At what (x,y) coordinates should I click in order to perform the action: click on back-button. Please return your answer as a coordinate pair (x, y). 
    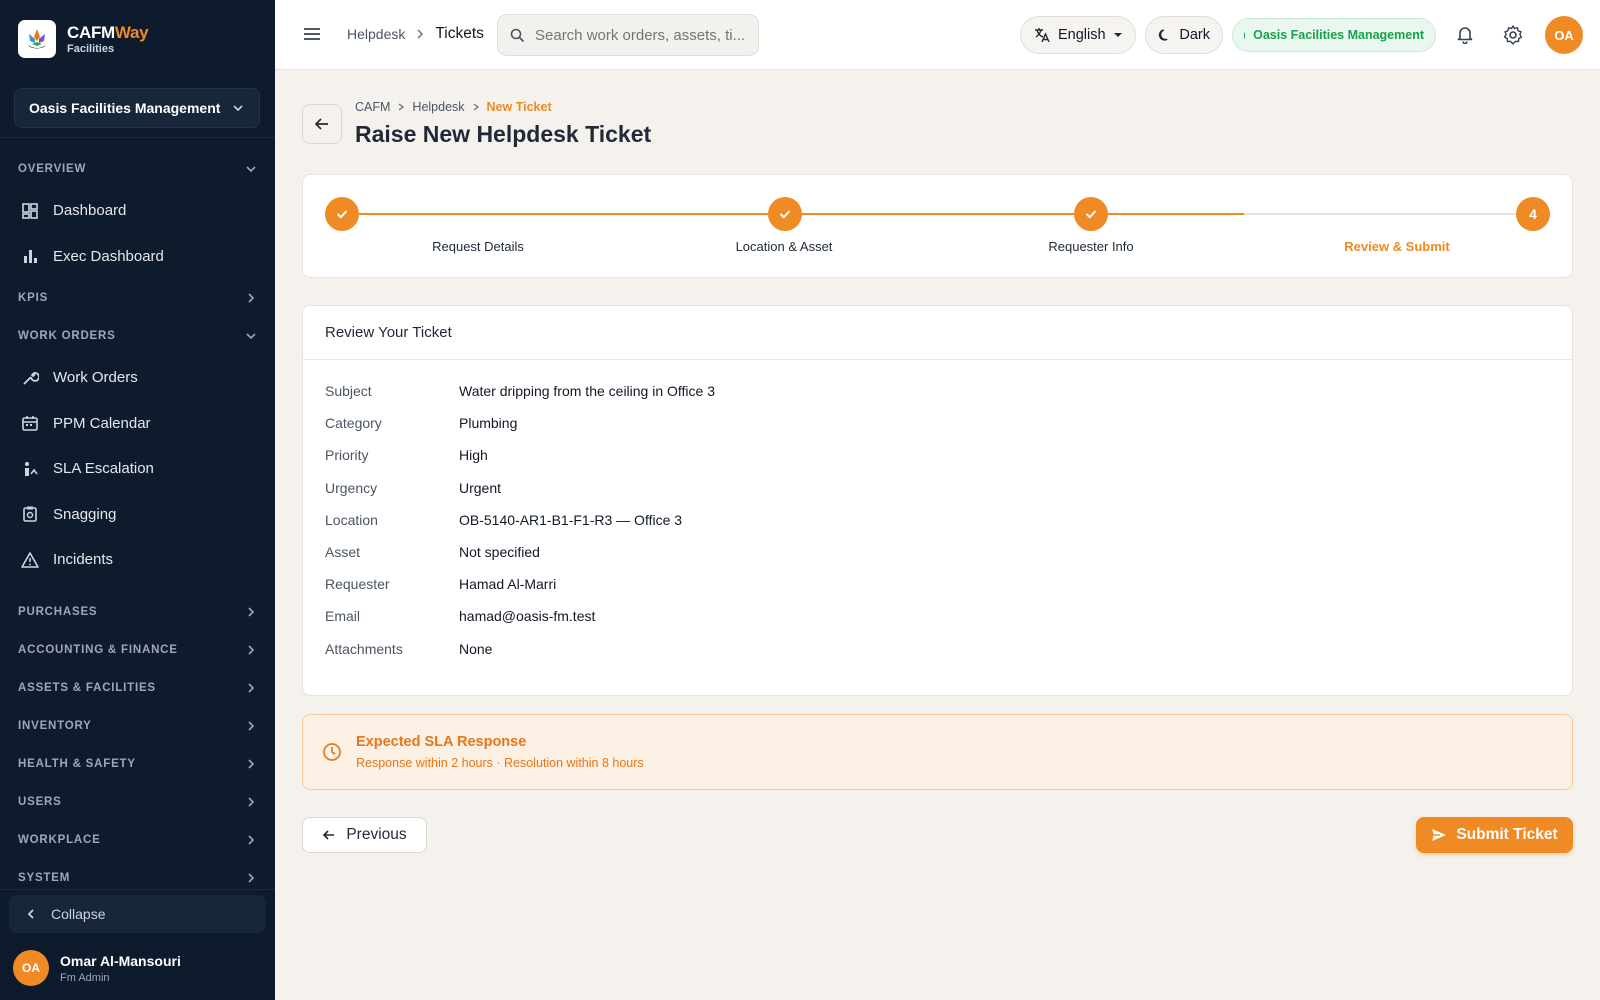
    Looking at the image, I should click on (322, 124).